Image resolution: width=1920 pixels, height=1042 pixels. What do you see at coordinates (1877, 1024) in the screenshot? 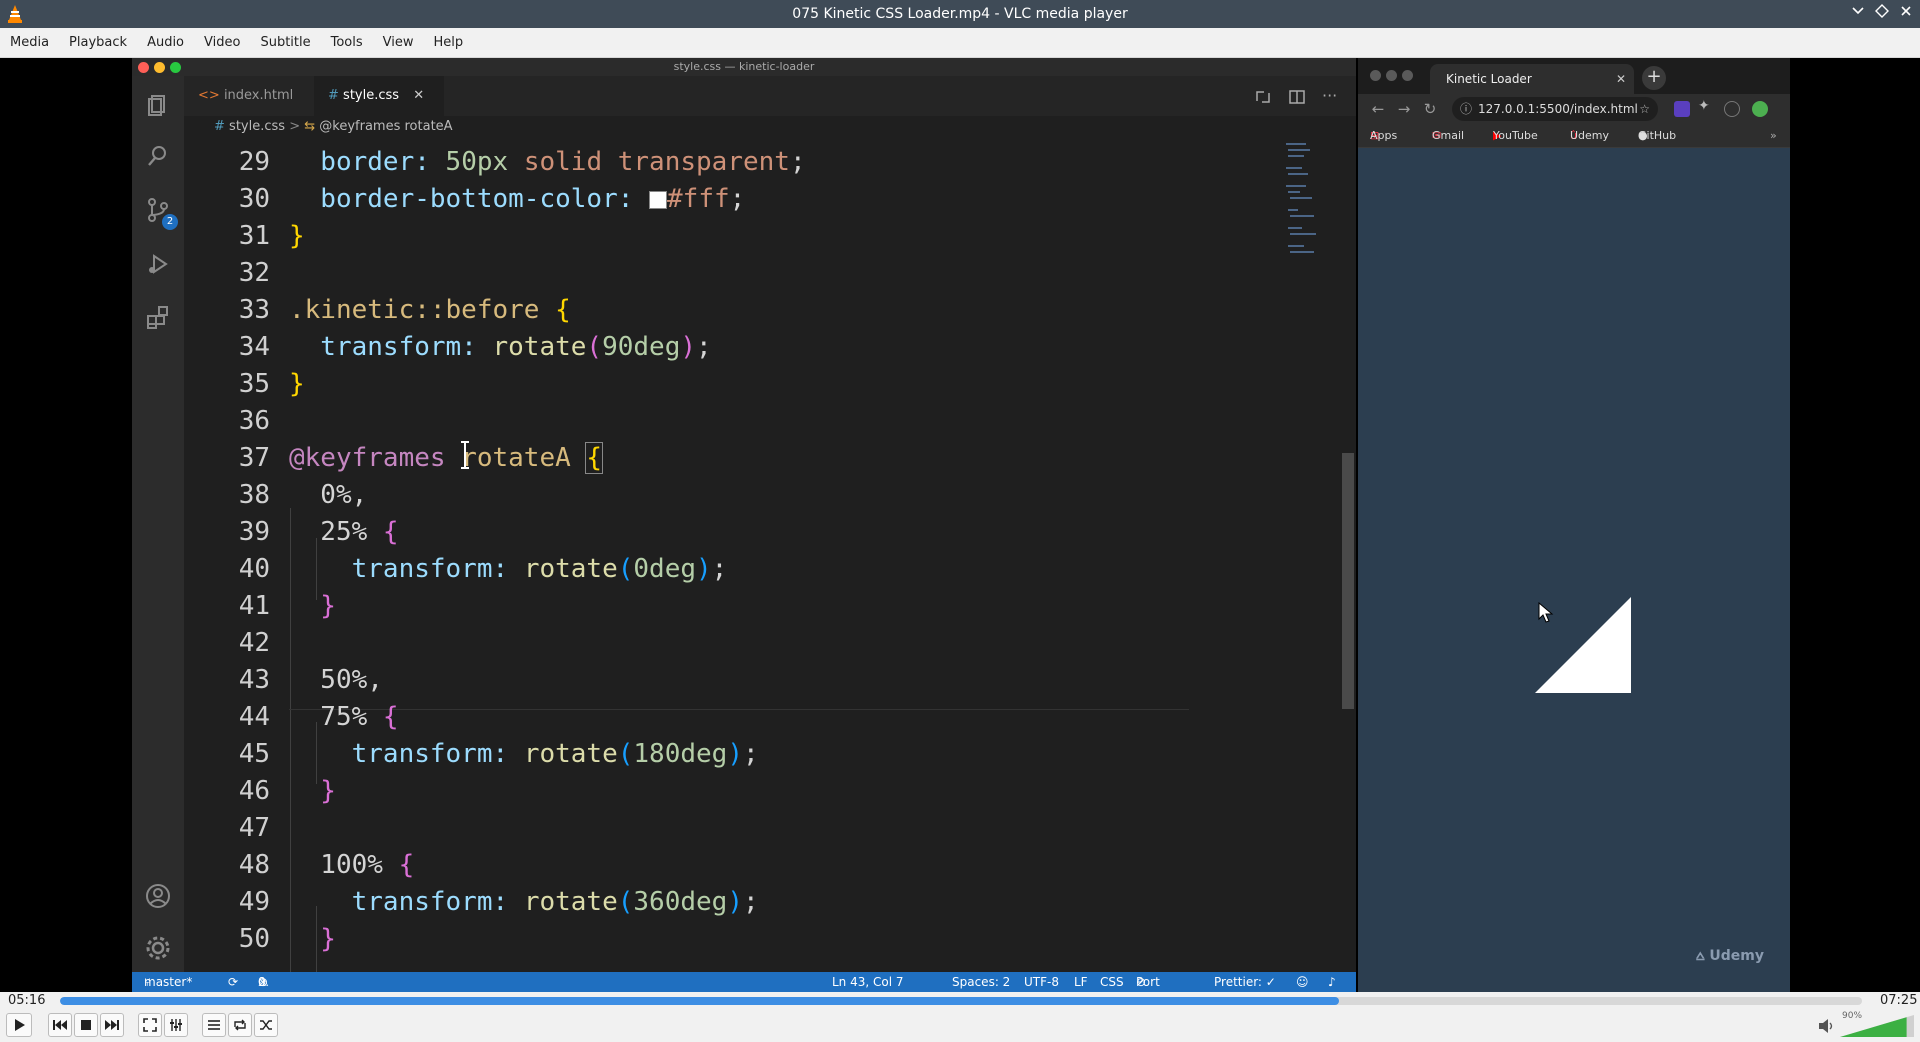
I see `volume-slider: 90%` at bounding box center [1877, 1024].